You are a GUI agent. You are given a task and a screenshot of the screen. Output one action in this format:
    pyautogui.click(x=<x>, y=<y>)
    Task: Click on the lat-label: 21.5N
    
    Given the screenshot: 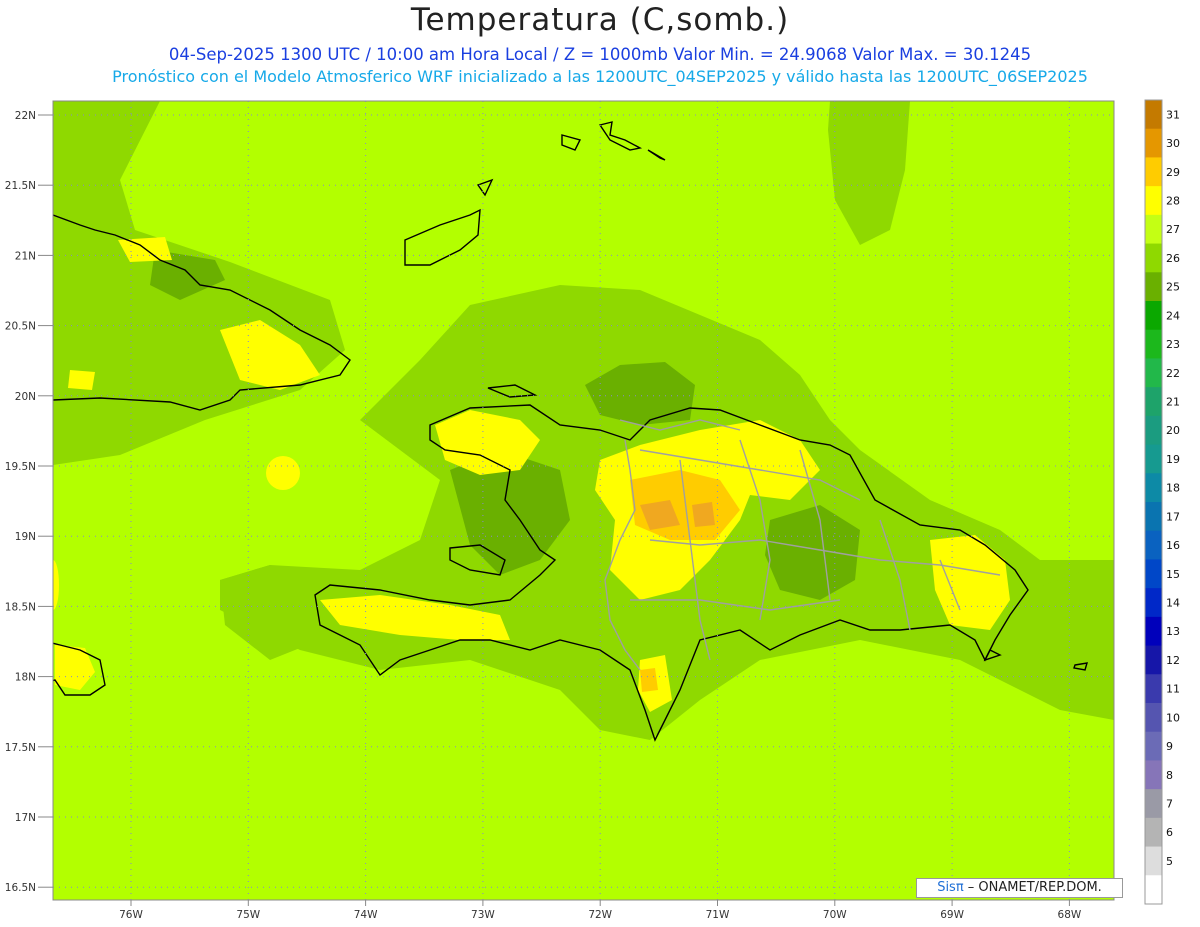 What is the action you would take?
    pyautogui.click(x=20, y=186)
    